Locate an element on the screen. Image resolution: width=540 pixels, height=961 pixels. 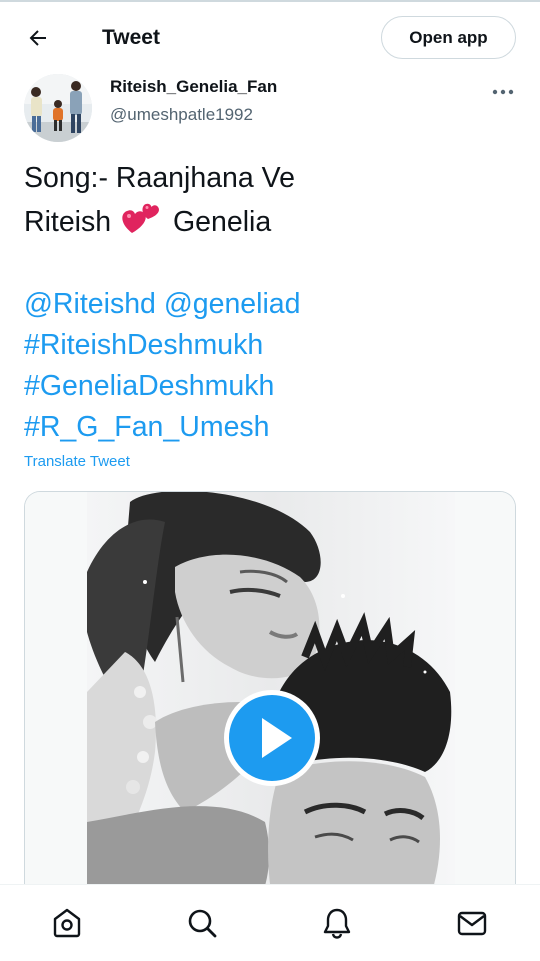
bell-icon is located at coordinates (337, 923).